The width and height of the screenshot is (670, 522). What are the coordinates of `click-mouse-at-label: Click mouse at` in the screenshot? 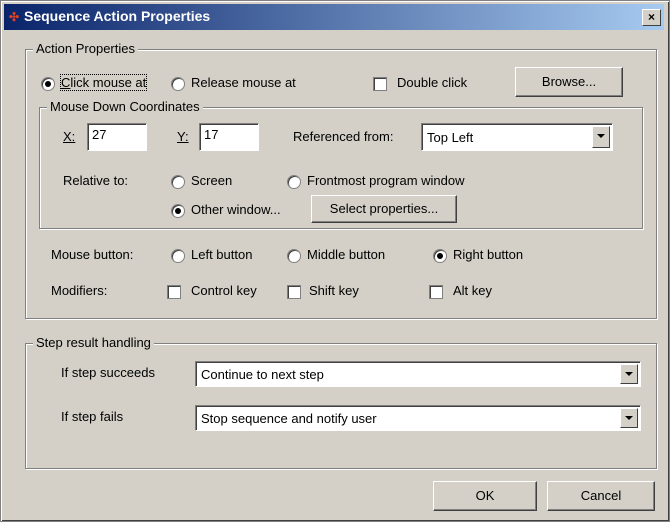 It's located at (103, 82).